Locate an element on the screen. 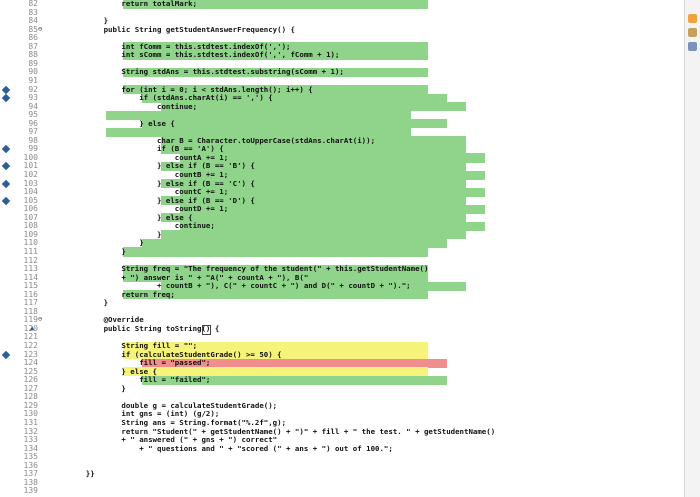  task-list-icon is located at coordinates (692, 46).